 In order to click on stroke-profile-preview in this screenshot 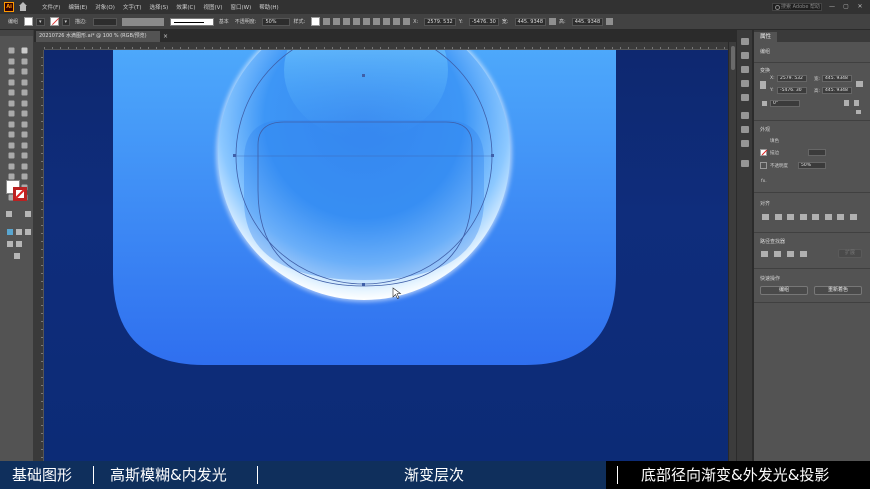, I will do `click(191, 21)`.